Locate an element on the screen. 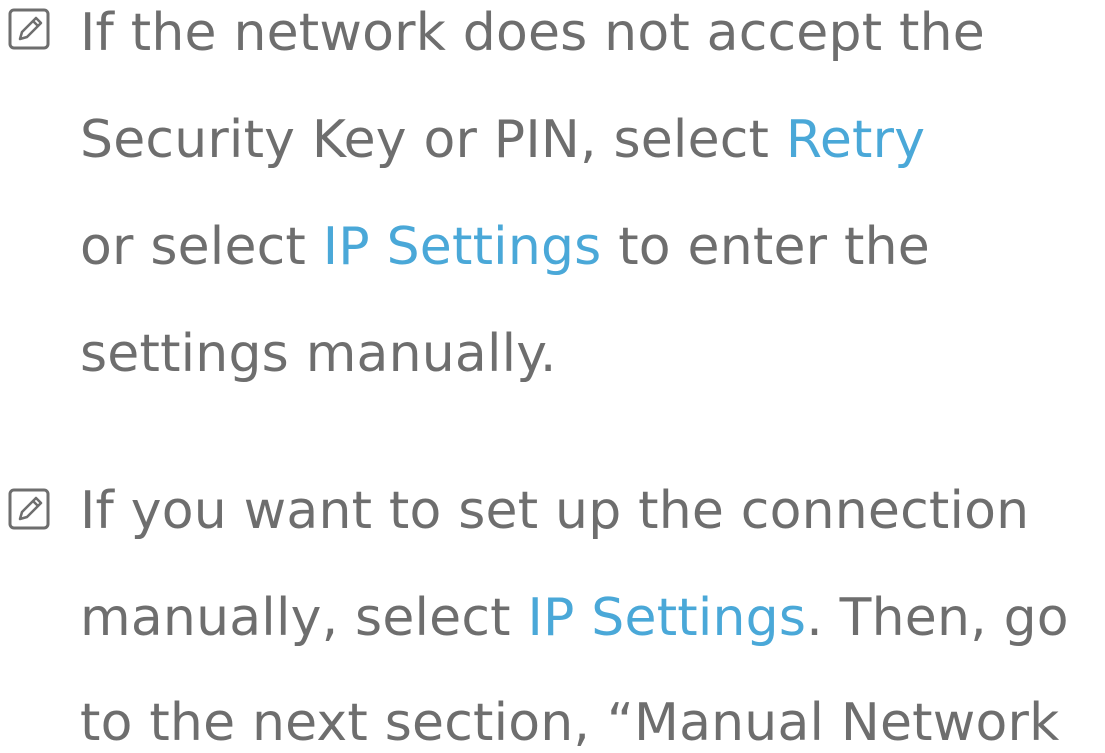 This screenshot has width=1105, height=753. text: to the next section, “Manual Network is located at coordinates (570, 723).